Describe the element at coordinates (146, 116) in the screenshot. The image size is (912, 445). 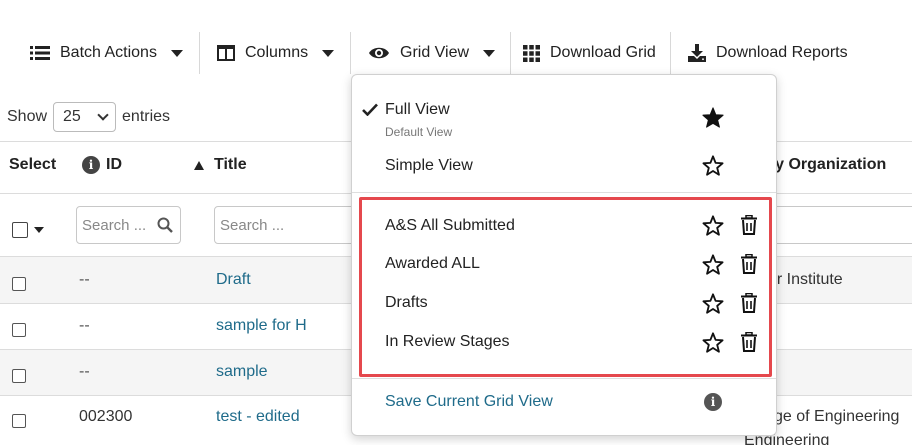
I see `entries-label: entries` at that location.